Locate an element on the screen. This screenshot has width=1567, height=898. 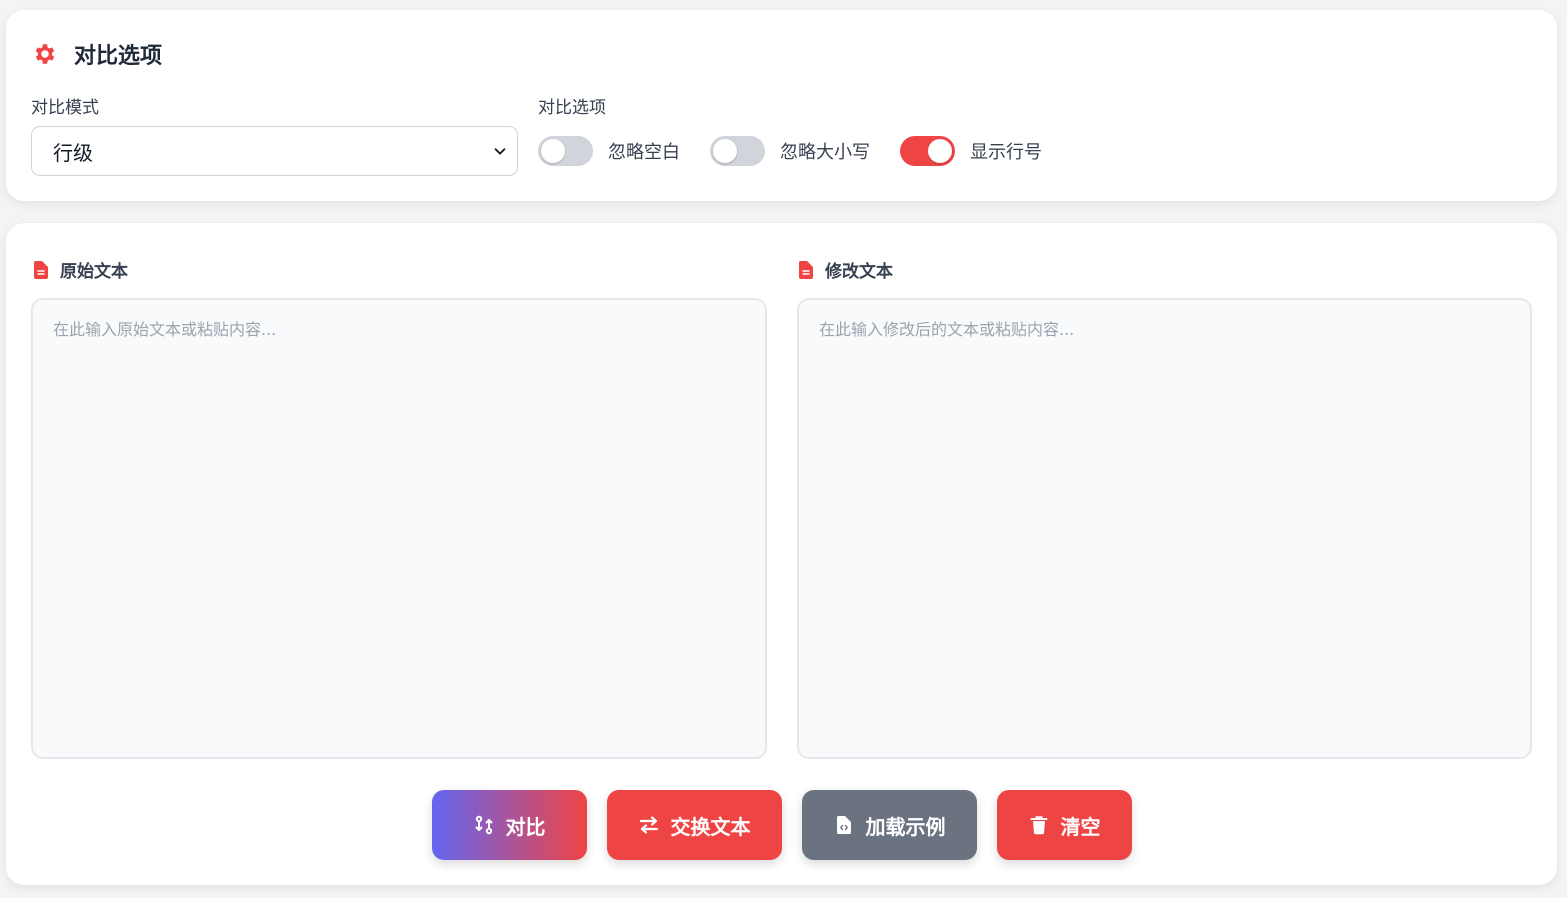
modified-text-label: 修改文本 is located at coordinates (846, 269).